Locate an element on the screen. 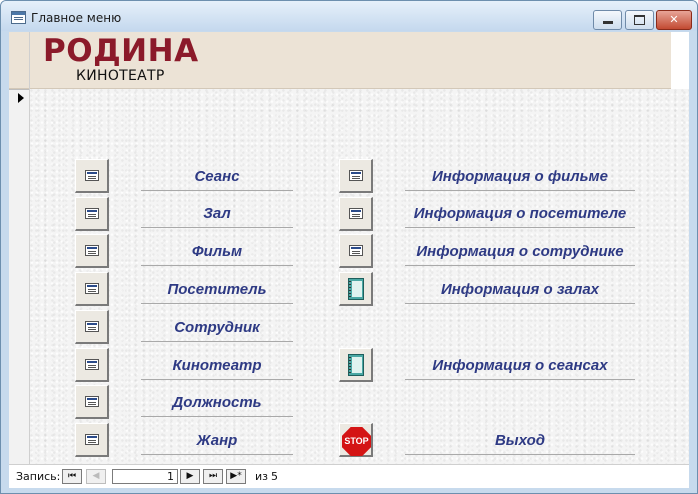 The image size is (698, 494). menu-label-dolzhnost: Должность is located at coordinates (217, 403).